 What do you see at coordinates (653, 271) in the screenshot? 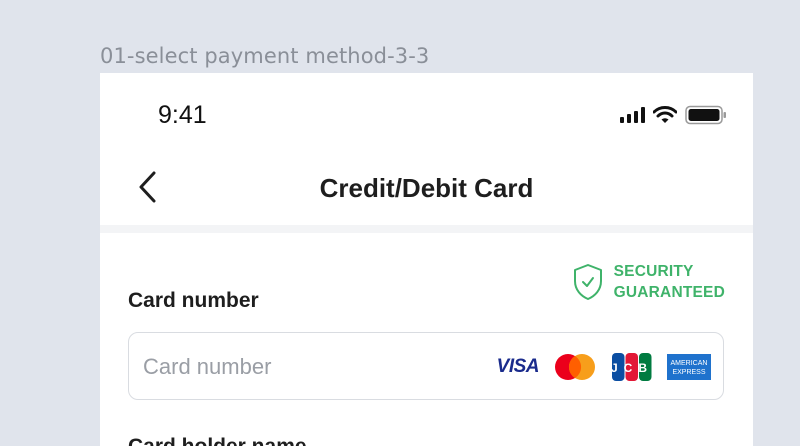
I see `security-line1: SECURITY` at bounding box center [653, 271].